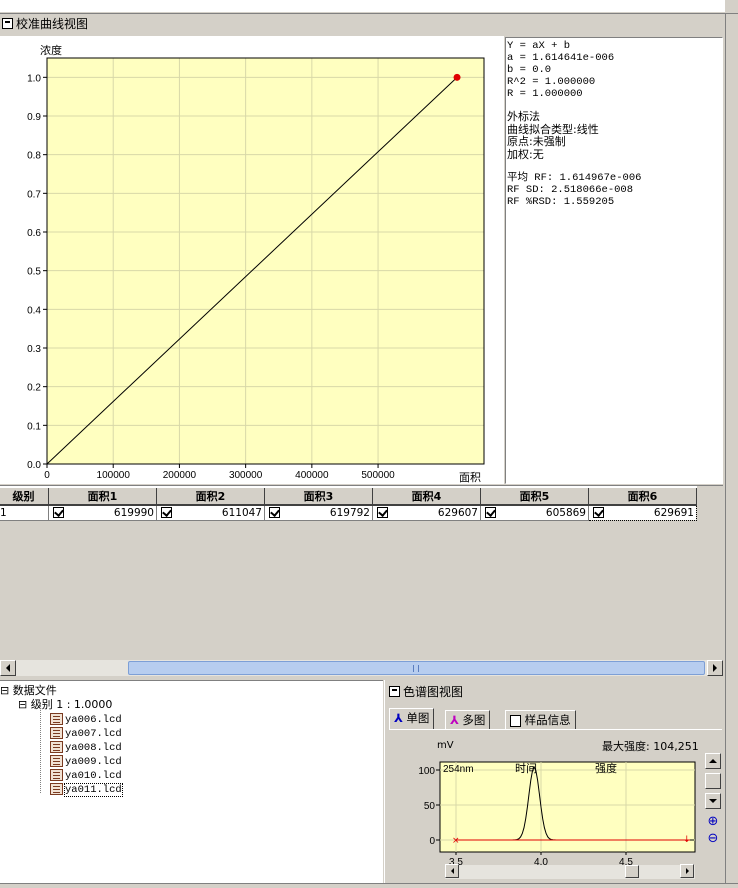 This screenshot has height=888, width=738. I want to click on baseline-start-marker: ×, so click(456, 841).